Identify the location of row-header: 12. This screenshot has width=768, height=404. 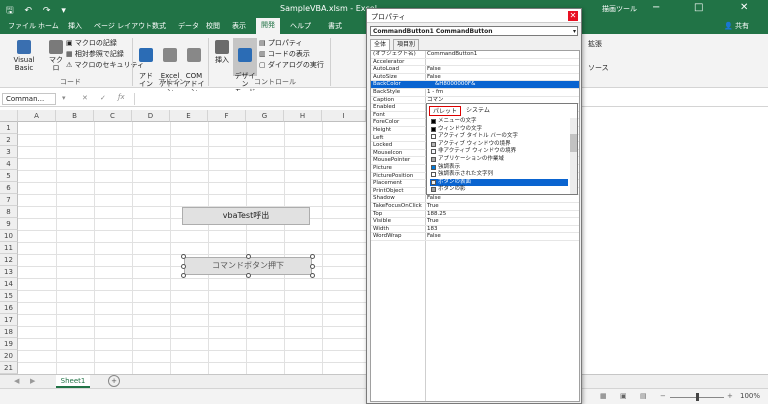
(9, 260).